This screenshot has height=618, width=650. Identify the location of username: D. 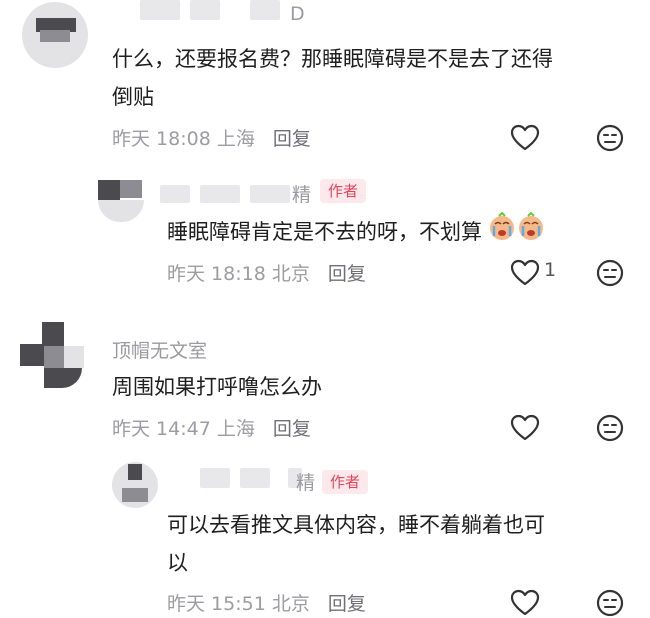
(297, 14).